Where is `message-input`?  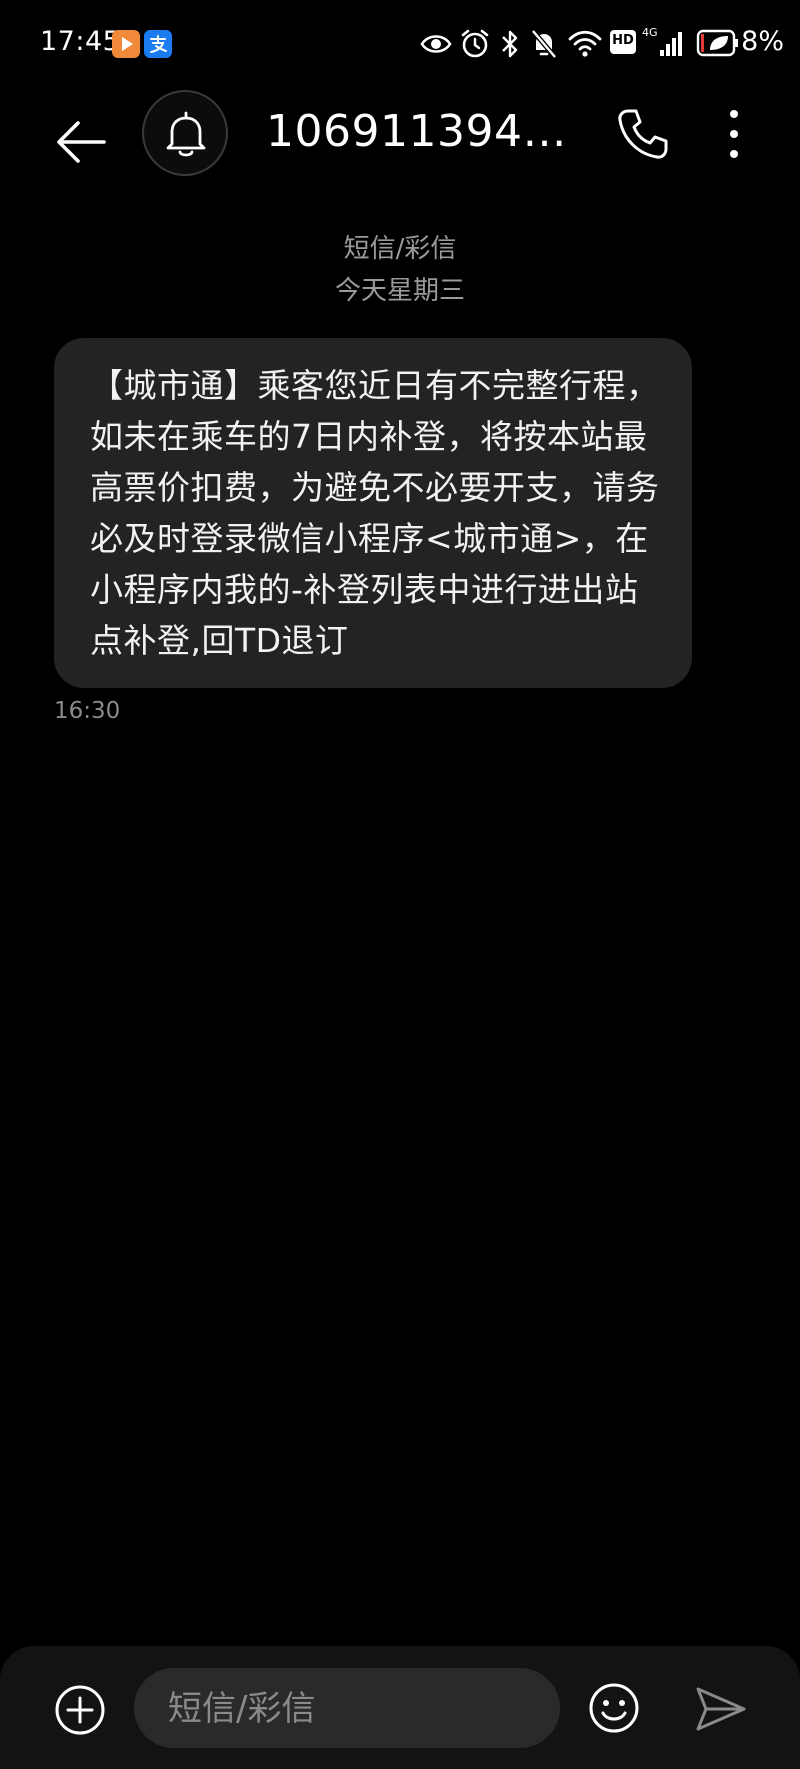
message-input is located at coordinates (353, 1709).